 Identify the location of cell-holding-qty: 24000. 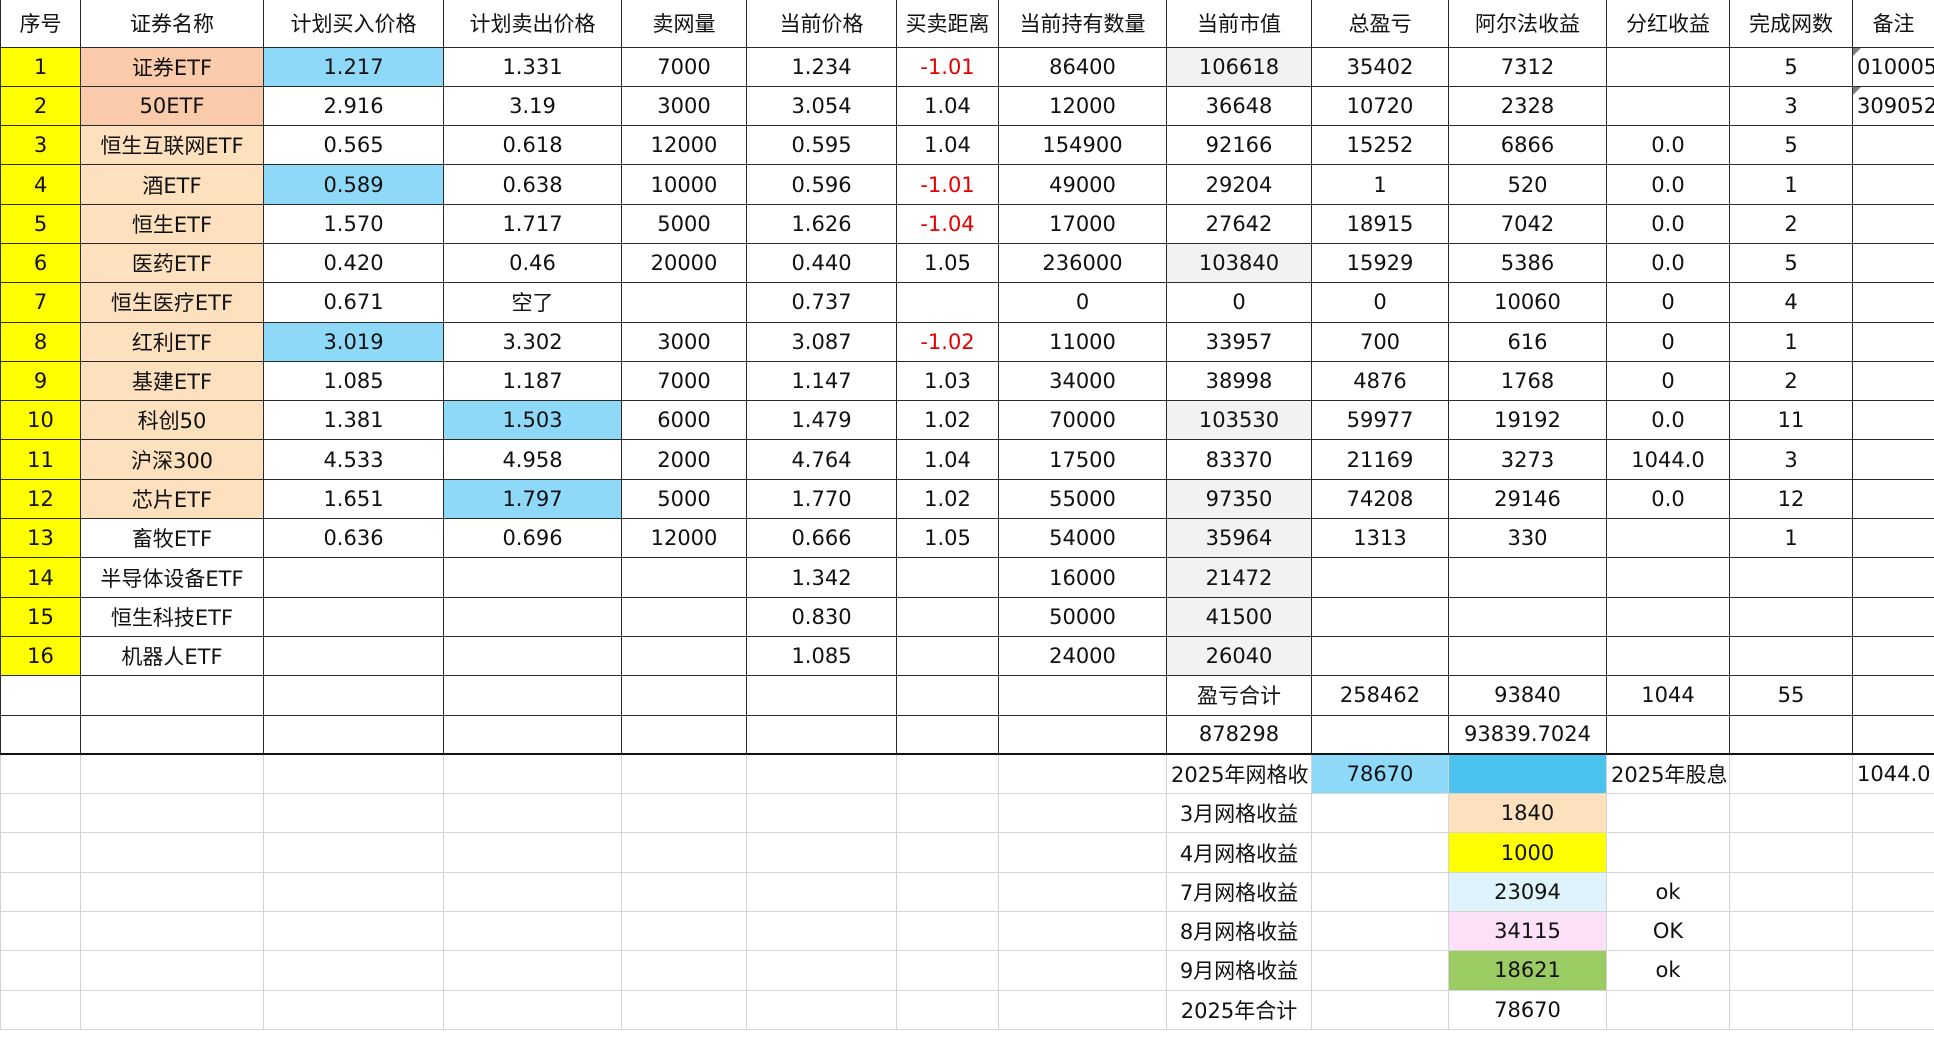
(1082, 656).